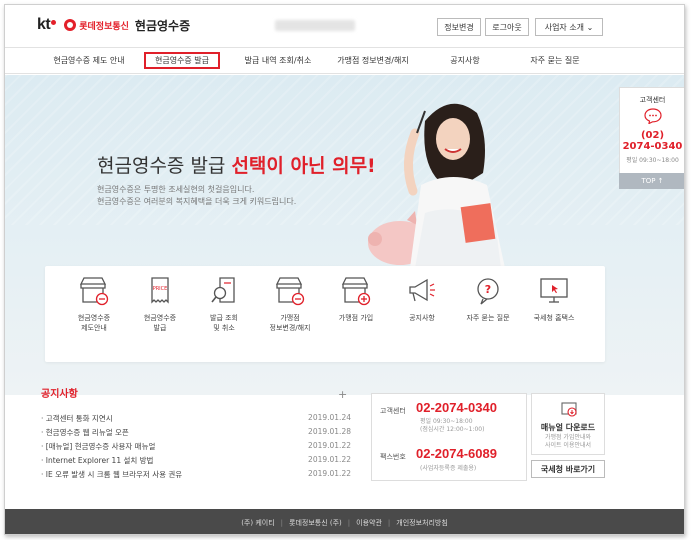 This screenshot has width=691, height=540. Describe the element at coordinates (456, 407) in the screenshot. I see `center-number: 02-2074-0340` at that location.